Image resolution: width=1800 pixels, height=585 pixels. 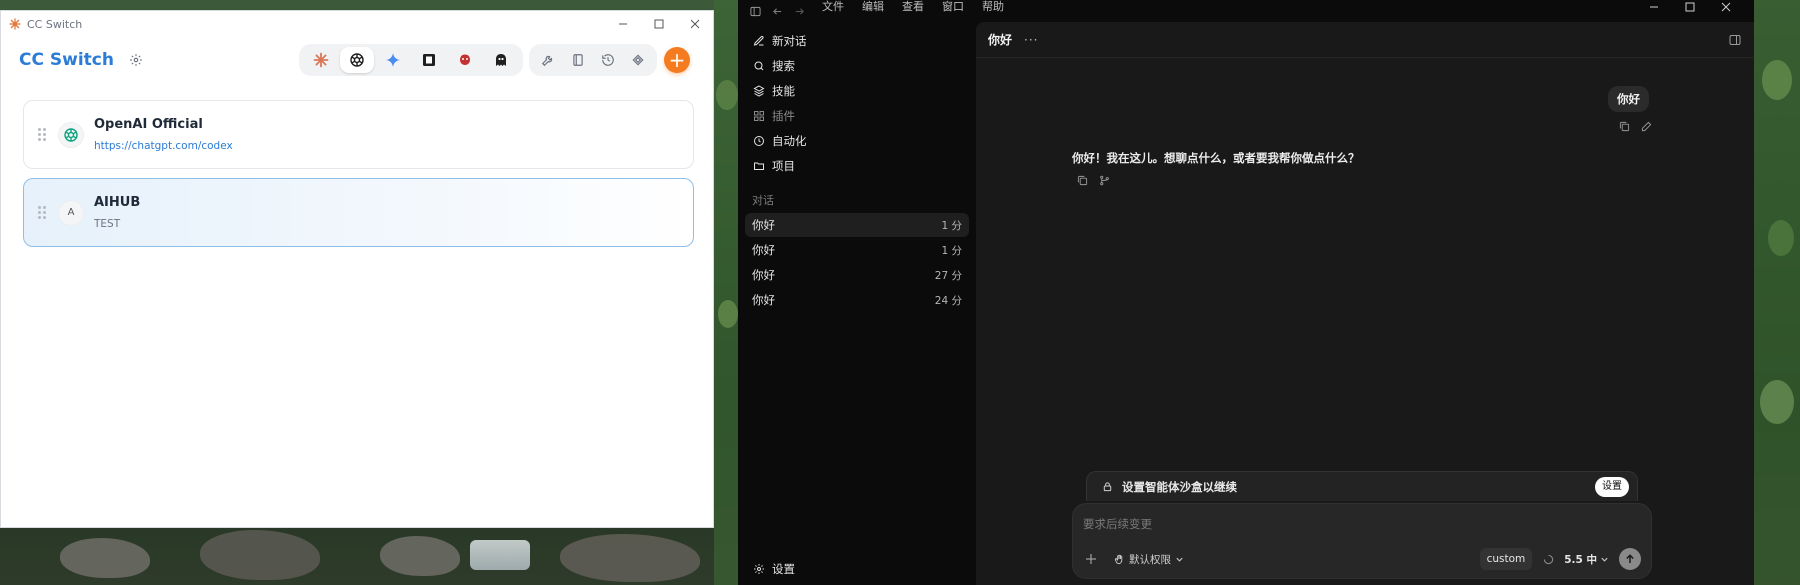 What do you see at coordinates (783, 65) in the screenshot?
I see `nav-label: 搜索` at bounding box center [783, 65].